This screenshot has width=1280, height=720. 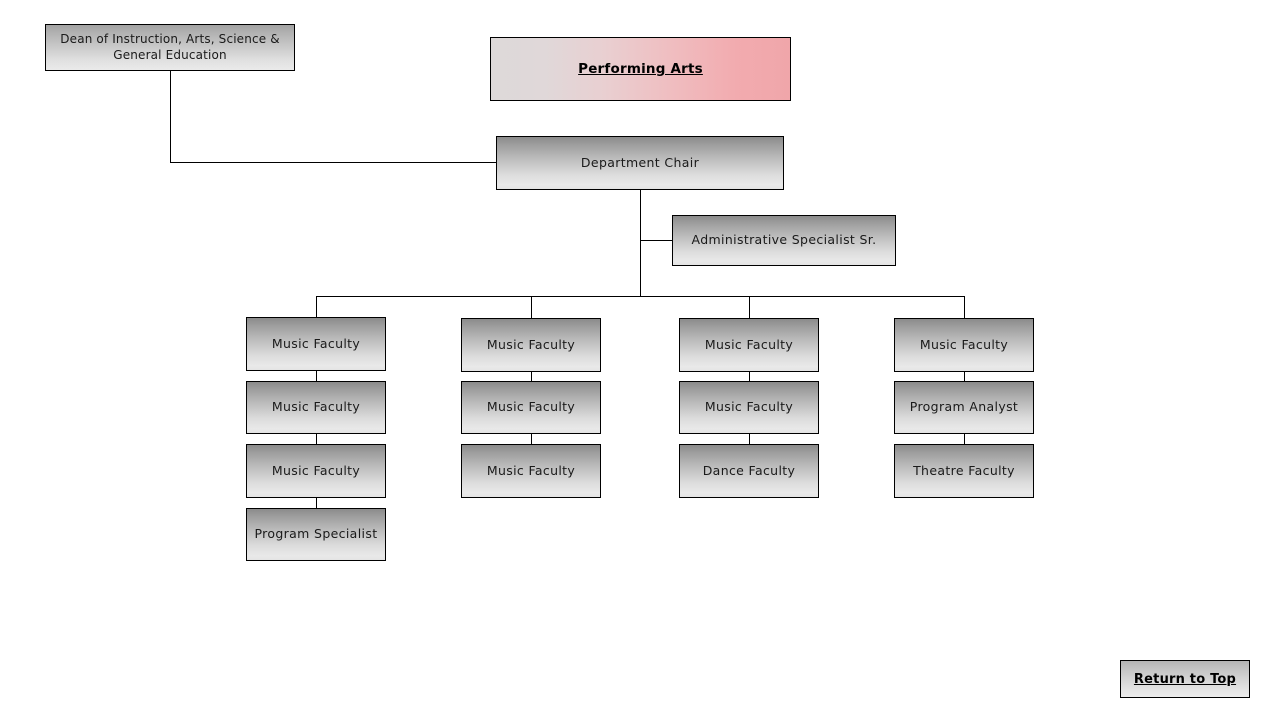 I want to click on node-column-3-item-1: Music Faculty, so click(x=749, y=345).